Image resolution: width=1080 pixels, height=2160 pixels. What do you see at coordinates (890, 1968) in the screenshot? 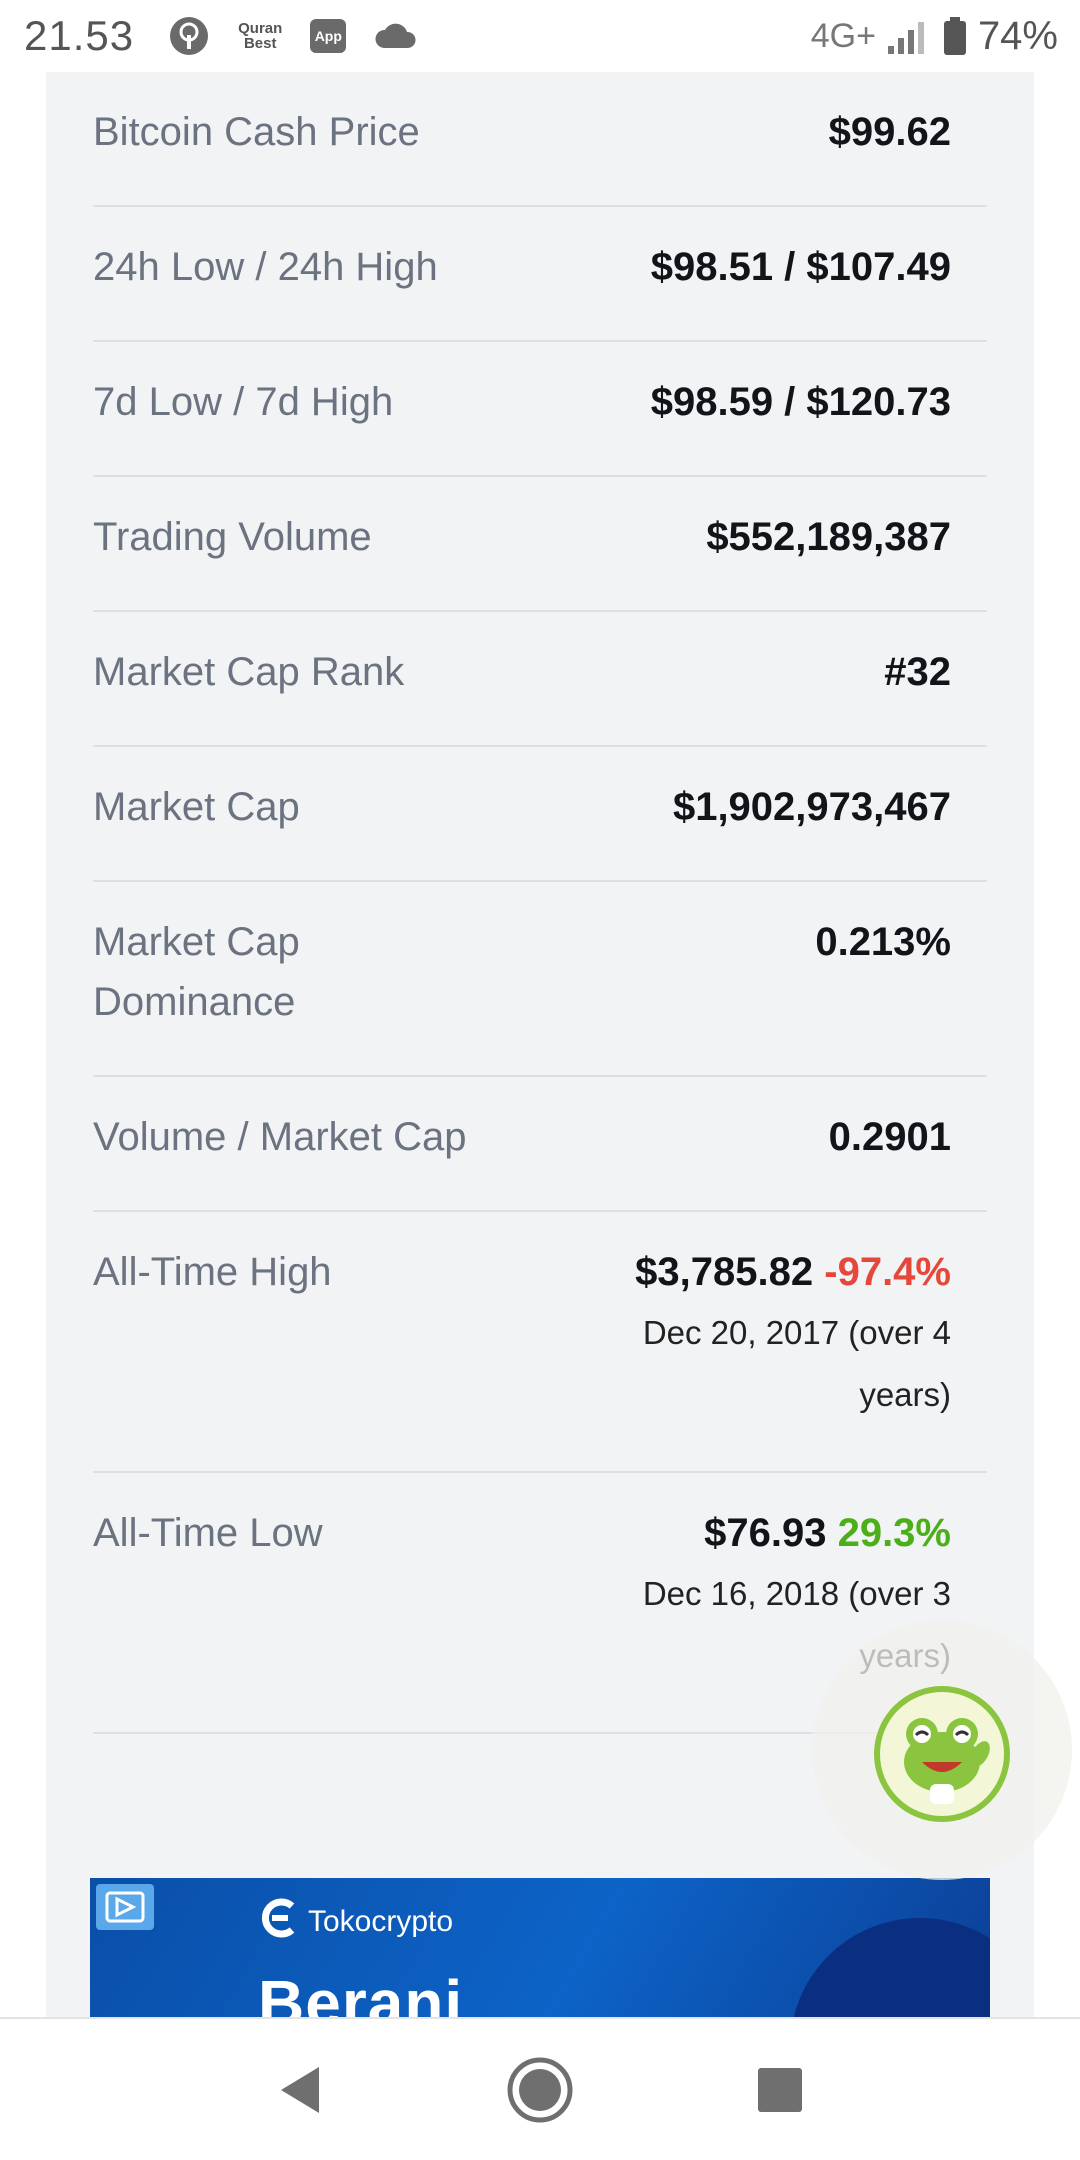
I see `ad-decoration` at bounding box center [890, 1968].